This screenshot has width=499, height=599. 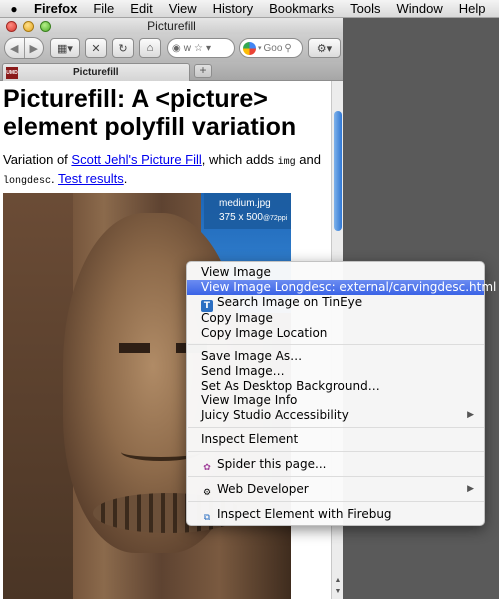 What do you see at coordinates (91, 178) in the screenshot?
I see `test-results-link: Test results` at bounding box center [91, 178].